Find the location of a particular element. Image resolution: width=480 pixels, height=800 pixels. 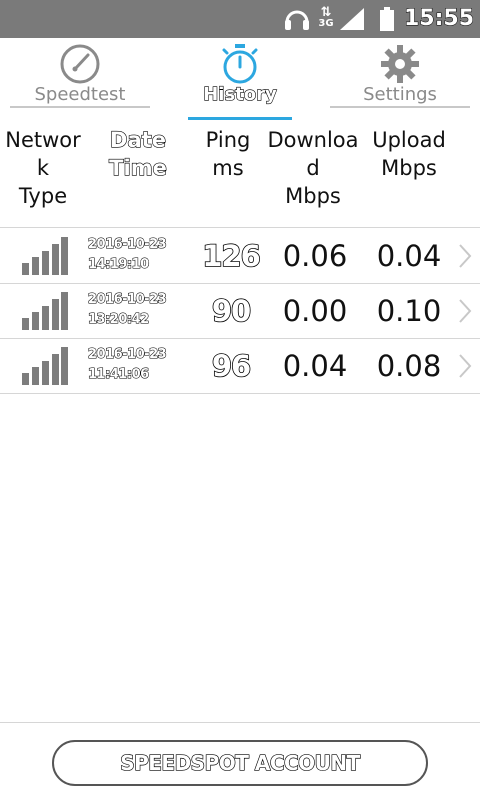

footer-divider is located at coordinates (240, 722).